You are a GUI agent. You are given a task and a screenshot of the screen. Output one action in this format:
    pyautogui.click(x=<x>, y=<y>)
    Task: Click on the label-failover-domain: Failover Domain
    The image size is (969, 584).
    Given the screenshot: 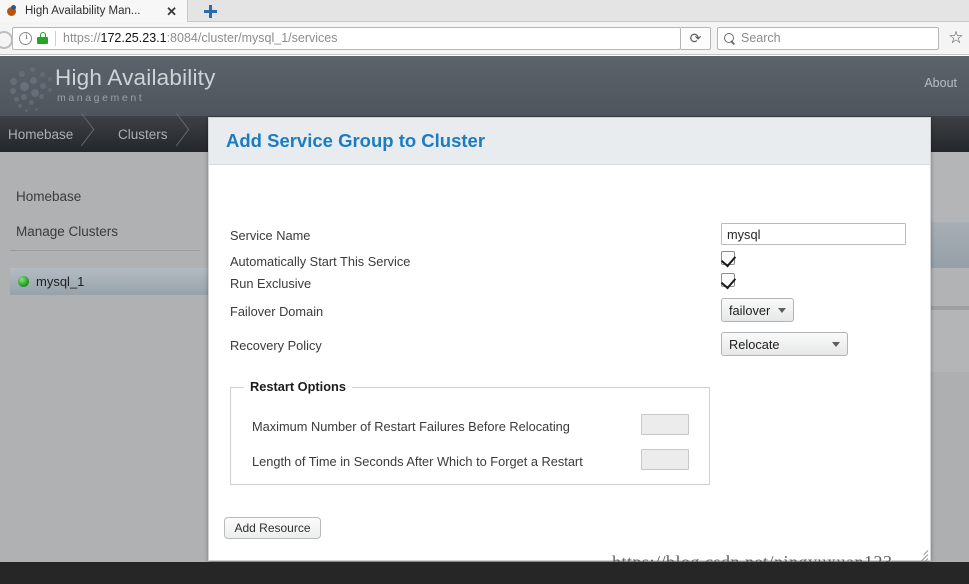 What is the action you would take?
    pyautogui.click(x=277, y=311)
    